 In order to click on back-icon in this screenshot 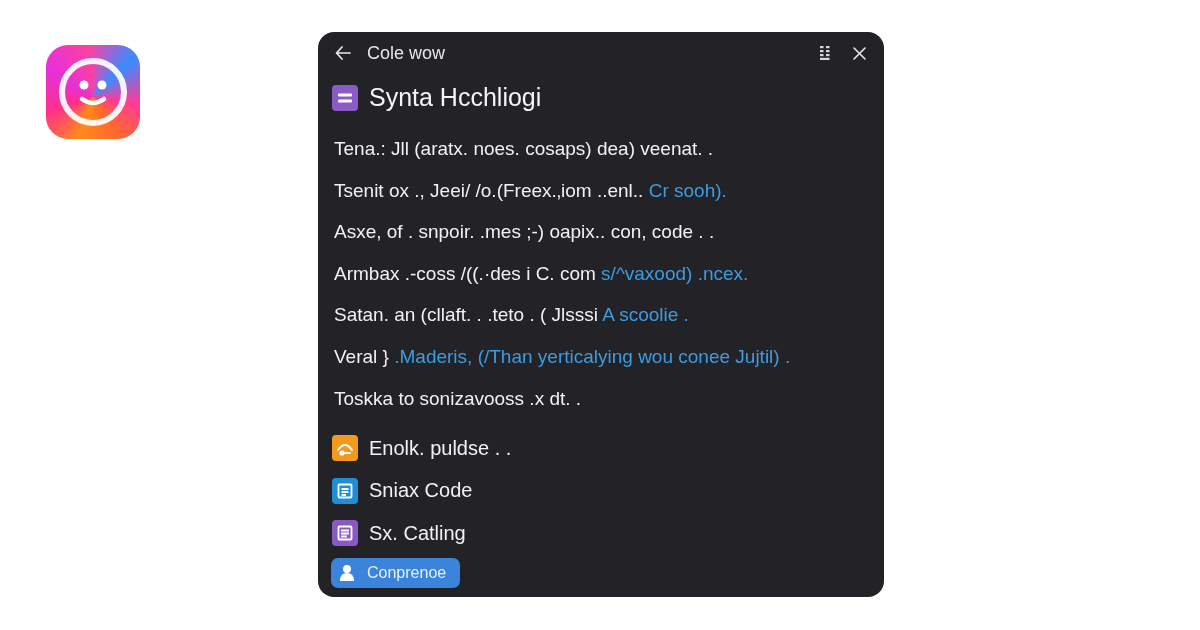, I will do `click(343, 53)`.